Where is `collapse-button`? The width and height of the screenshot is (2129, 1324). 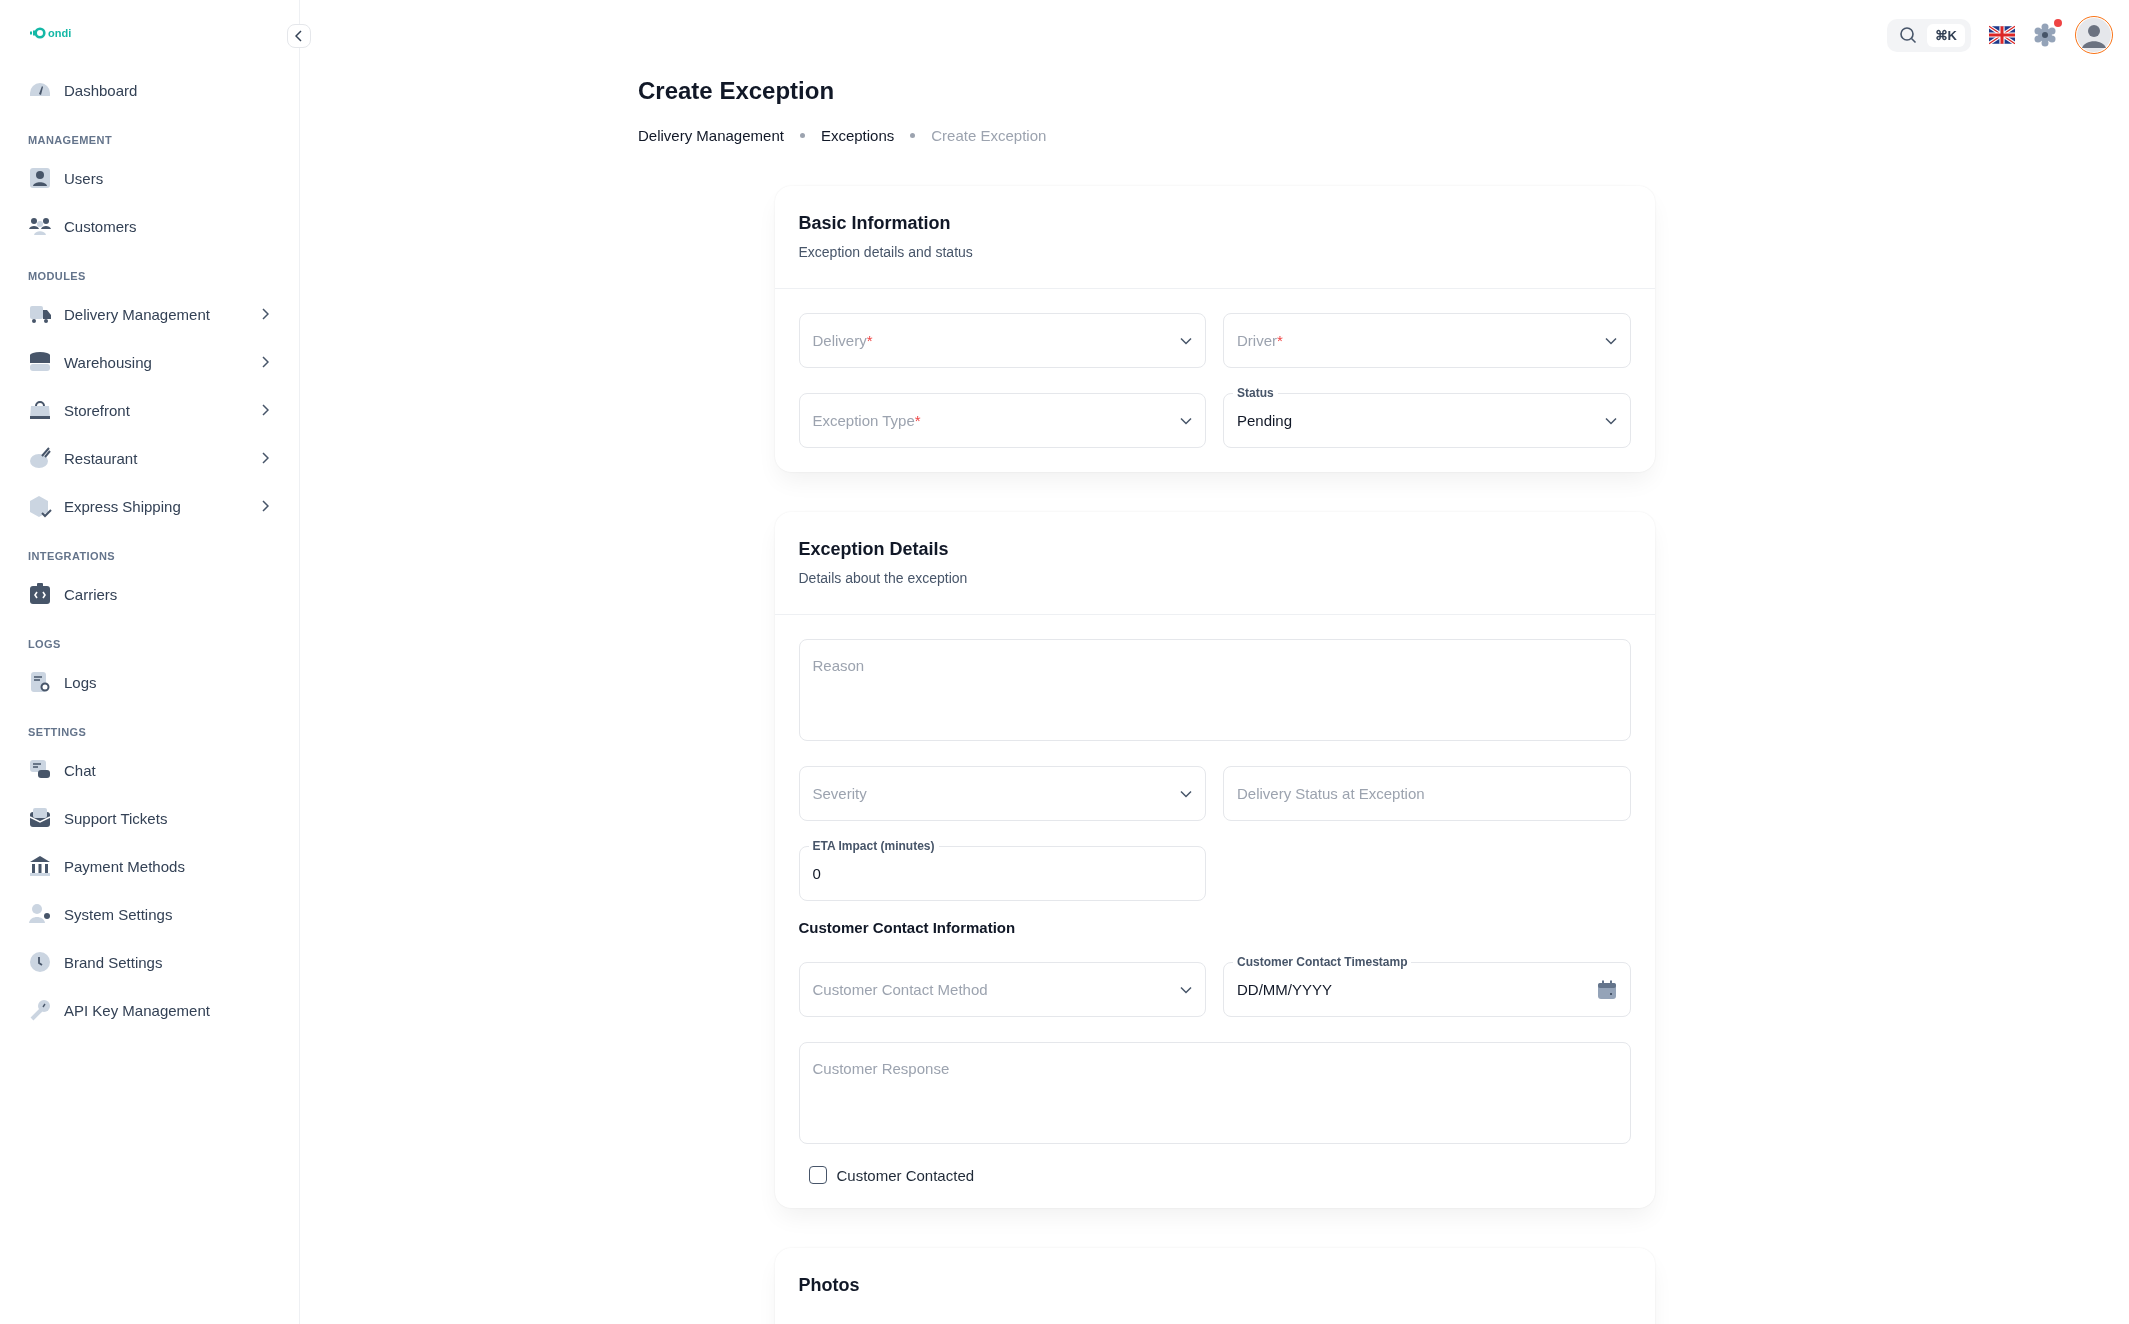 collapse-button is located at coordinates (299, 36).